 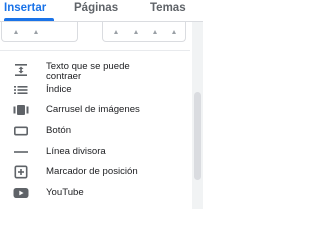 I want to click on divider-icon, so click(x=21, y=152).